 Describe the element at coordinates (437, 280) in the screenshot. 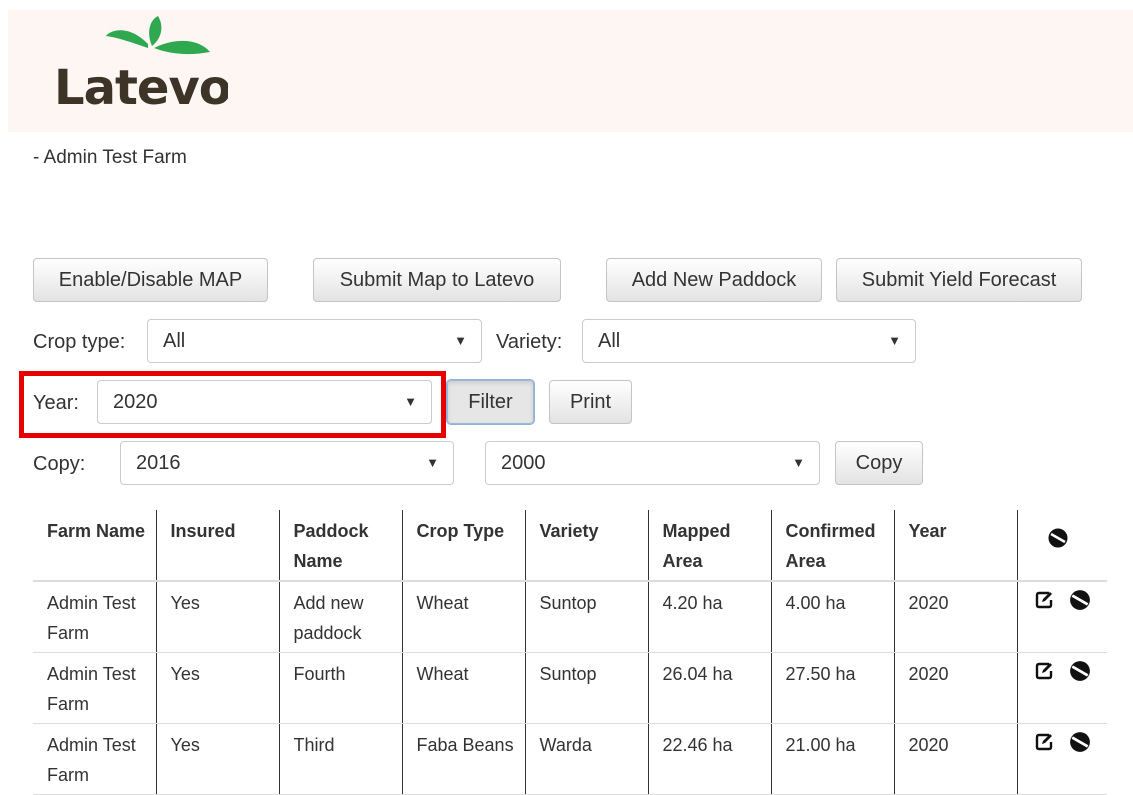

I see `submit-map-button: Submit Map to Latevo` at that location.